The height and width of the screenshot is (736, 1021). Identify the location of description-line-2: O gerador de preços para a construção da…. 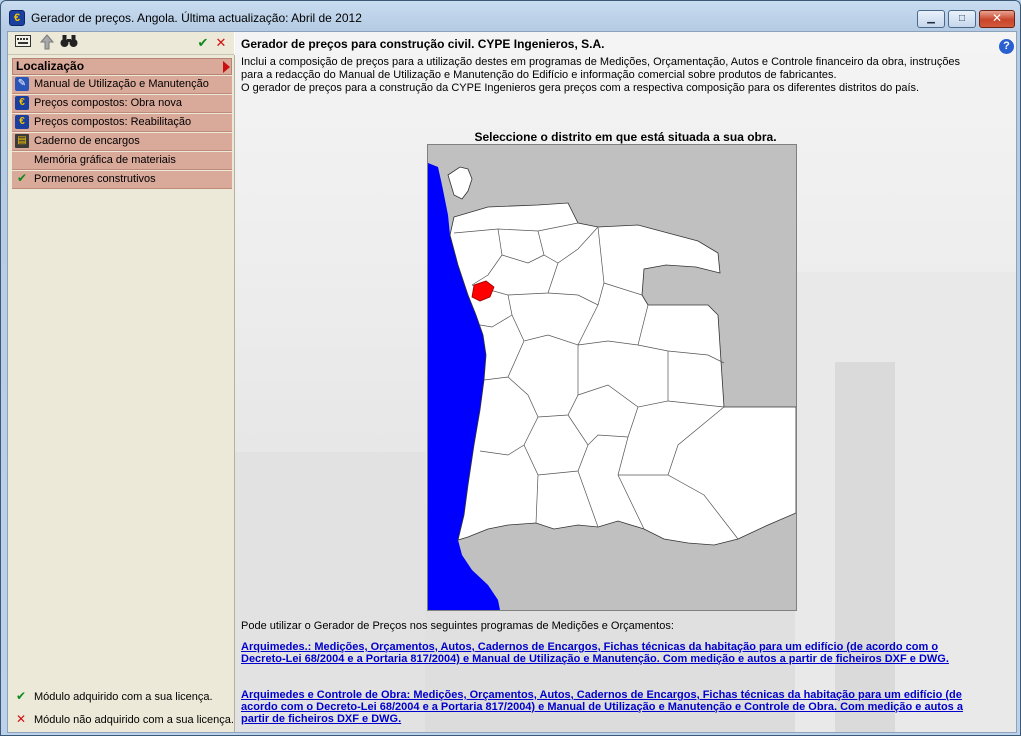
(580, 88).